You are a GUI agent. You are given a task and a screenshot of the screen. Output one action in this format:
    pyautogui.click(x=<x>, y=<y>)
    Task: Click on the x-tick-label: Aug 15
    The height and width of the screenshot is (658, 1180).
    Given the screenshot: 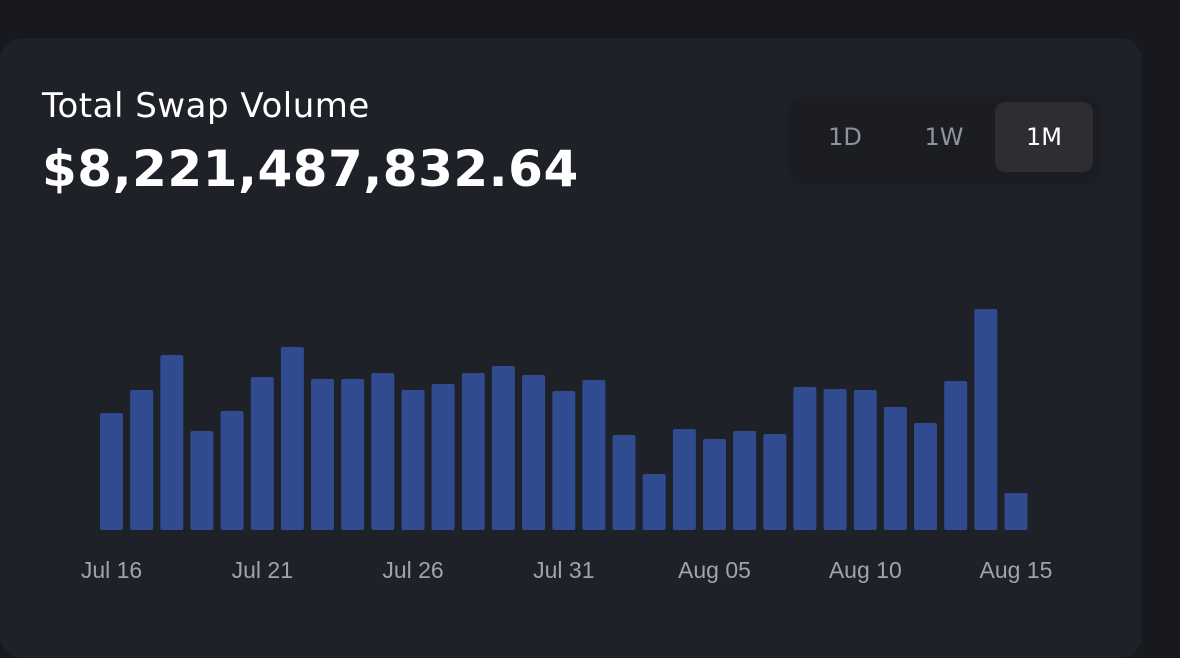 What is the action you would take?
    pyautogui.click(x=1016, y=570)
    